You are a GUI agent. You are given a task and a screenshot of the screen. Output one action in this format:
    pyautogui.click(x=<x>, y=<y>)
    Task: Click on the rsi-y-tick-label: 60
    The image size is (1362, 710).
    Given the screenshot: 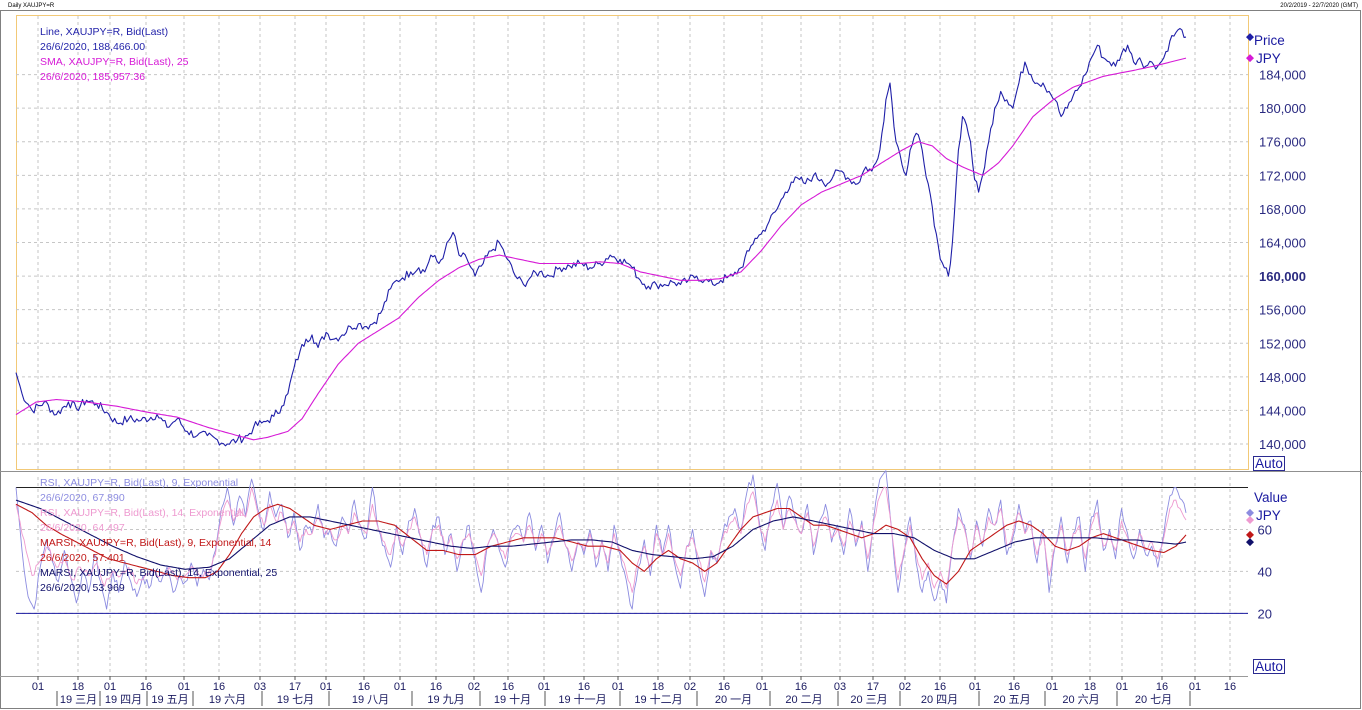 What is the action you would take?
    pyautogui.click(x=1265, y=529)
    